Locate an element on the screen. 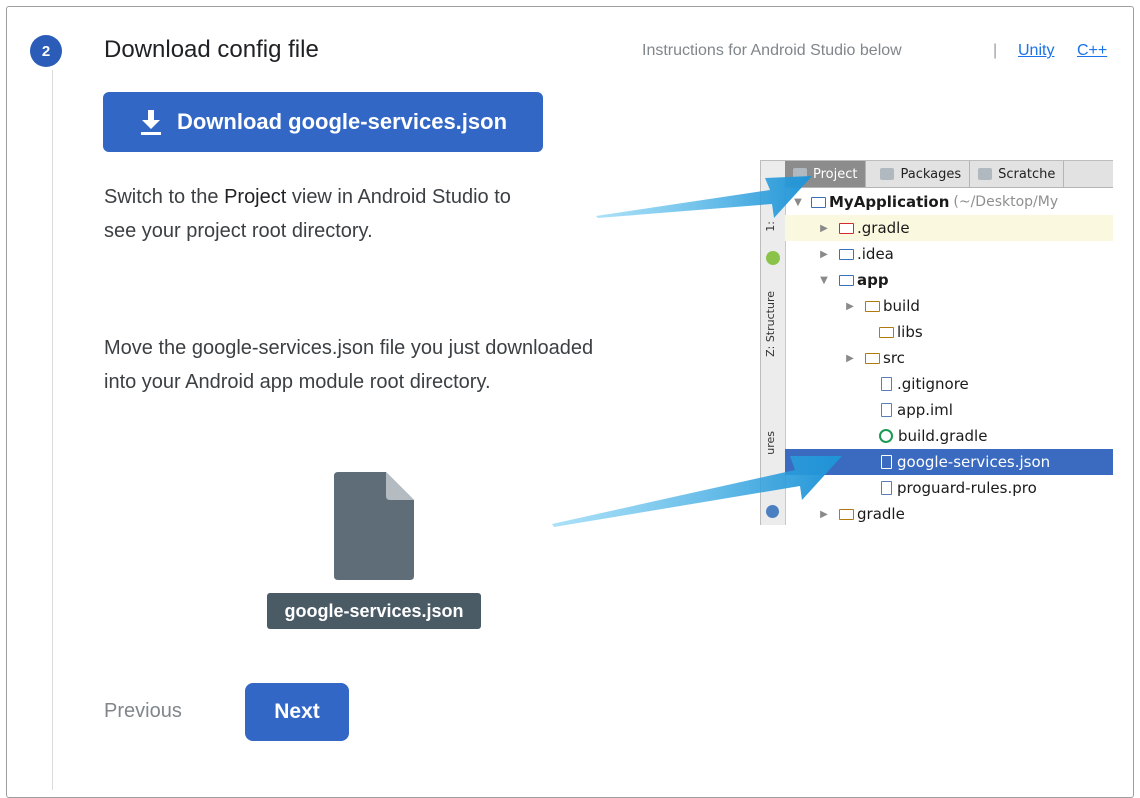  step-number-badge: 2 is located at coordinates (46, 51).